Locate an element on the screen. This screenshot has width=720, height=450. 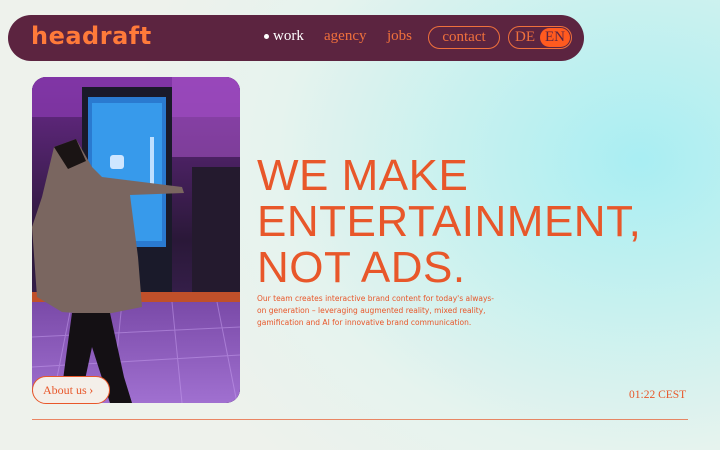
contact-button: contact is located at coordinates (464, 37).